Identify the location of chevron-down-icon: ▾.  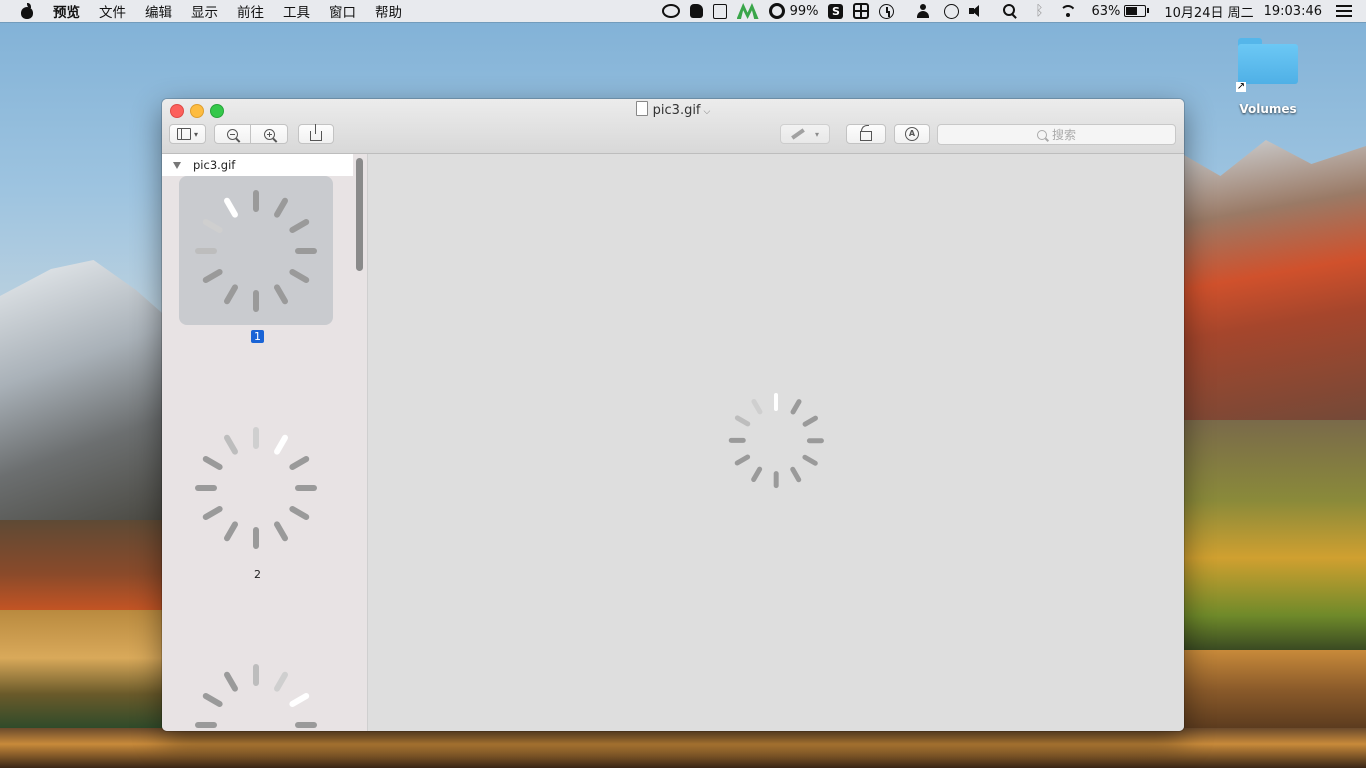
(195, 134).